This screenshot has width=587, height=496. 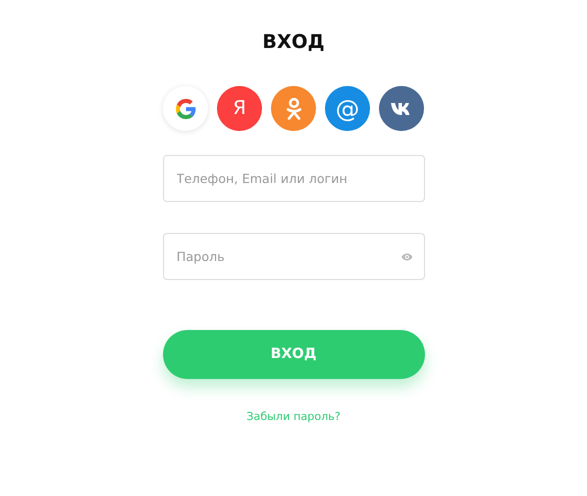 What do you see at coordinates (293, 42) in the screenshot?
I see `login-title: ВХОД` at bounding box center [293, 42].